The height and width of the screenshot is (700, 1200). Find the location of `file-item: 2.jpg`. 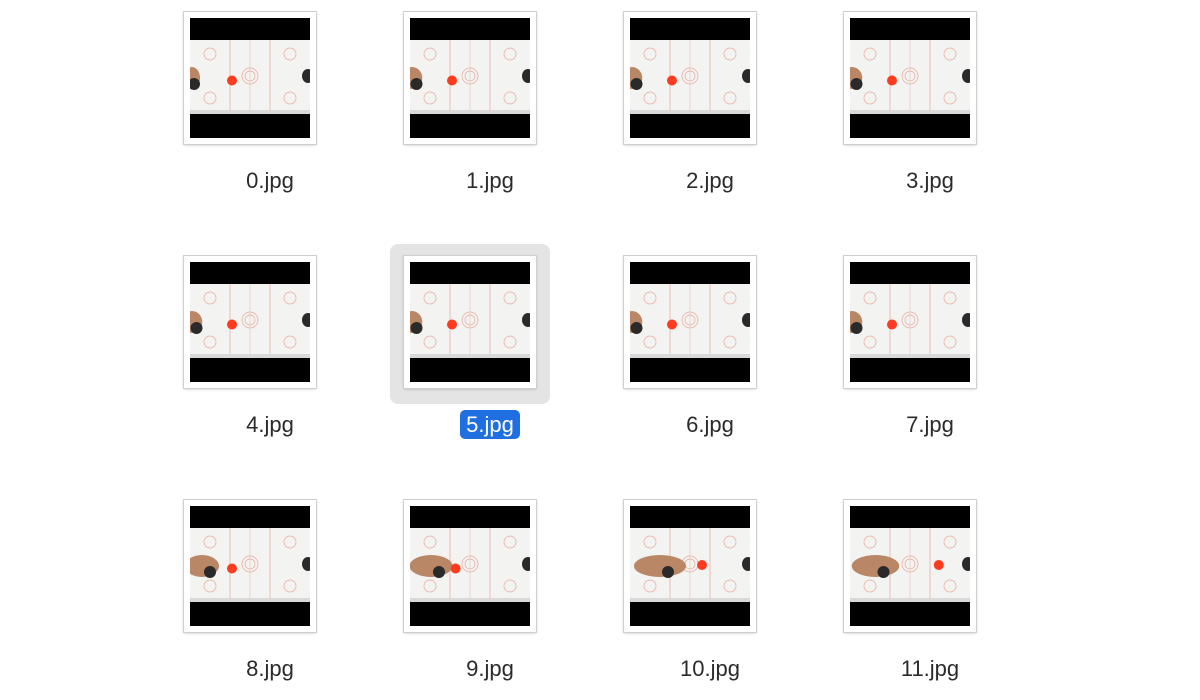

file-item: 2.jpg is located at coordinates (665, 100).